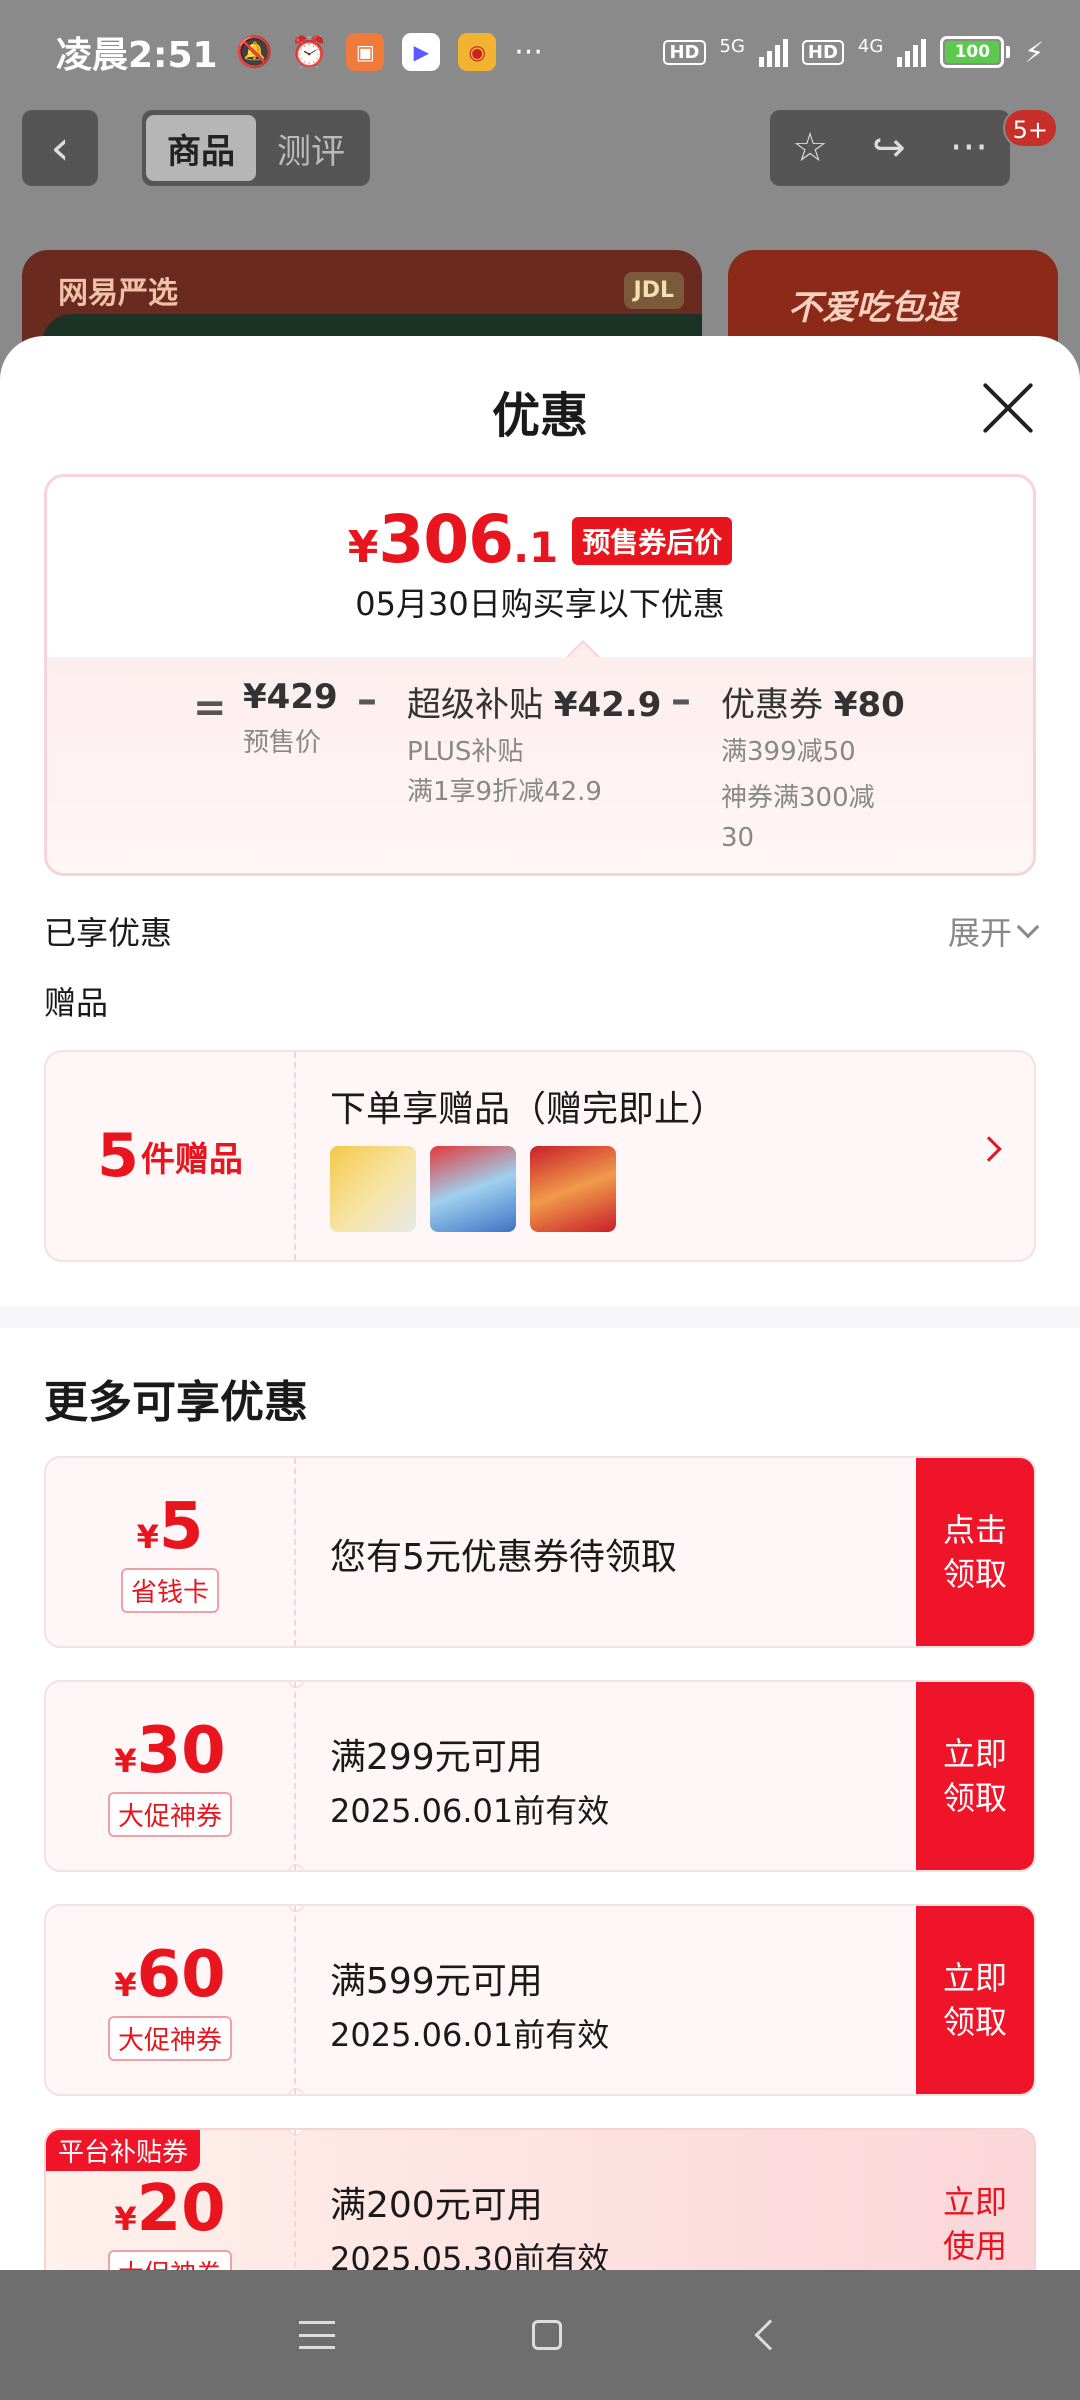  Describe the element at coordinates (60, 148) in the screenshot. I see `back-button: ‹` at that location.